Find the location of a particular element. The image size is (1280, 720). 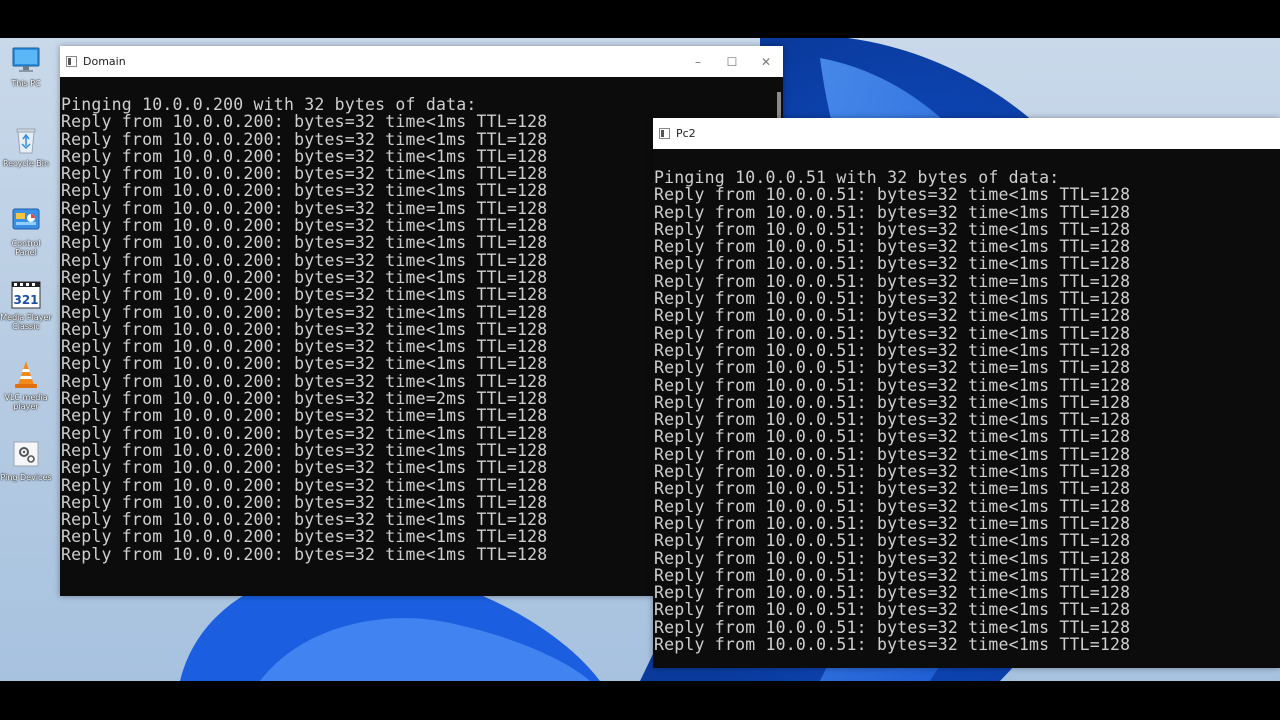

desktop-icon-label: Ping Devices is located at coordinates (26, 477).